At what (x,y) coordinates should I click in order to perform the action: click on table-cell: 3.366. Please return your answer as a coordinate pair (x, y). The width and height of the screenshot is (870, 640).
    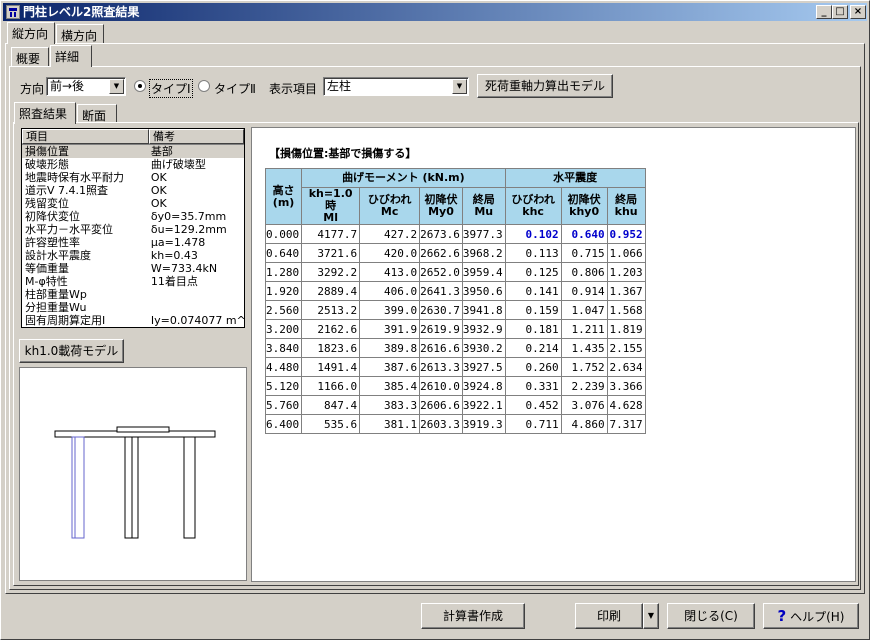
    Looking at the image, I should click on (626, 386).